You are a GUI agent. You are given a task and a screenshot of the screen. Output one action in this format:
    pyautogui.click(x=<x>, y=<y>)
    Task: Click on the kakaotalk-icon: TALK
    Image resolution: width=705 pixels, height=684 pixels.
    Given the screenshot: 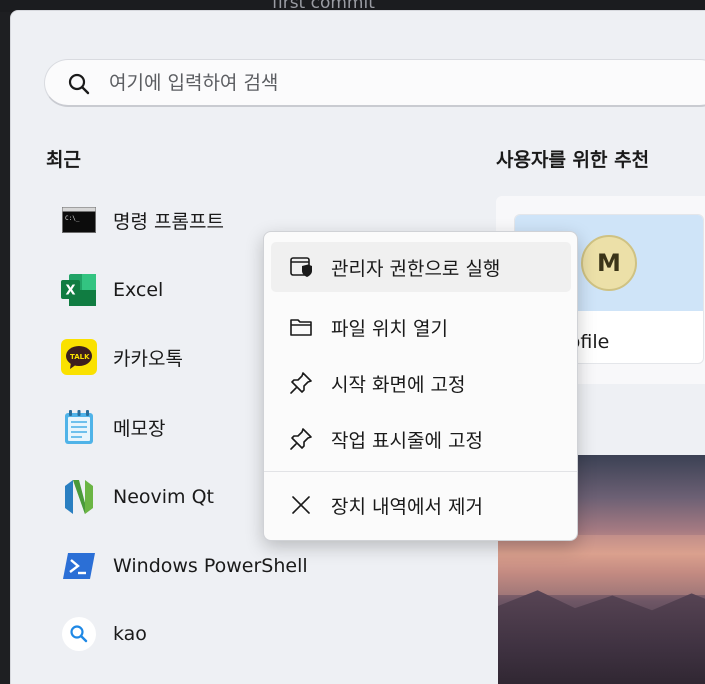 What is the action you would take?
    pyautogui.click(x=79, y=357)
    